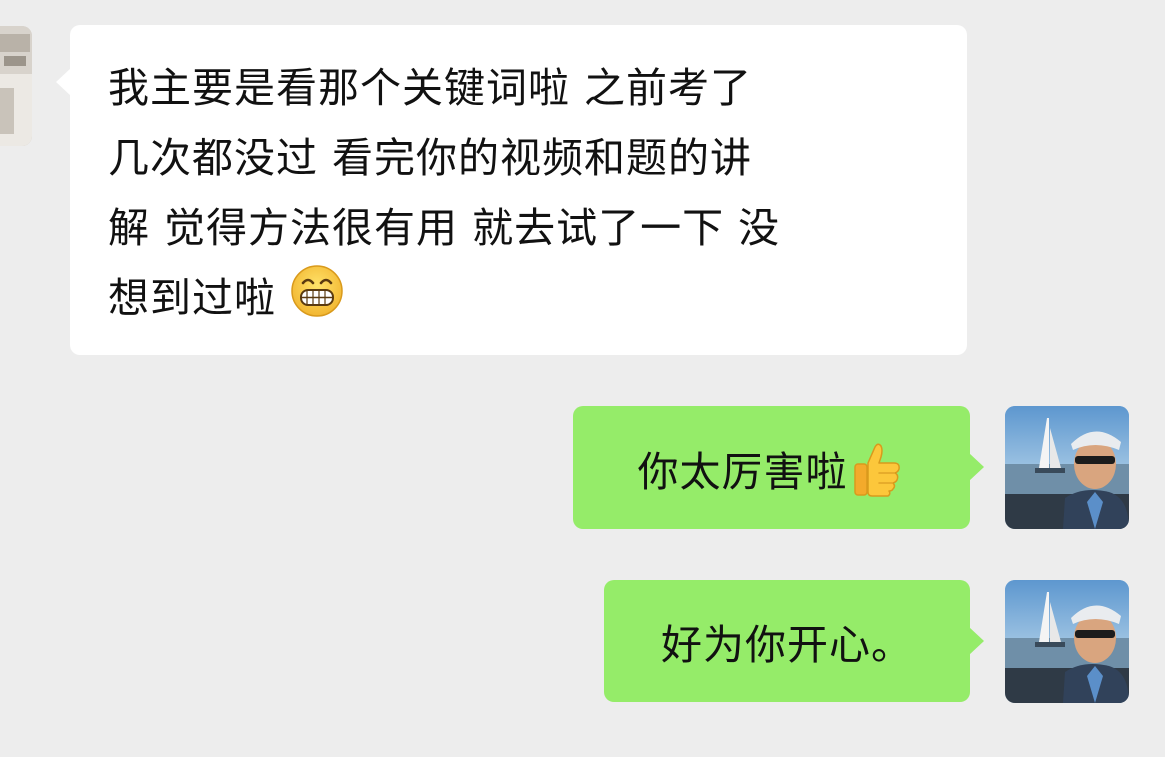 This screenshot has height=757, width=1165. What do you see at coordinates (787, 645) in the screenshot?
I see `outgoing-message-text: 好为你开心。` at bounding box center [787, 645].